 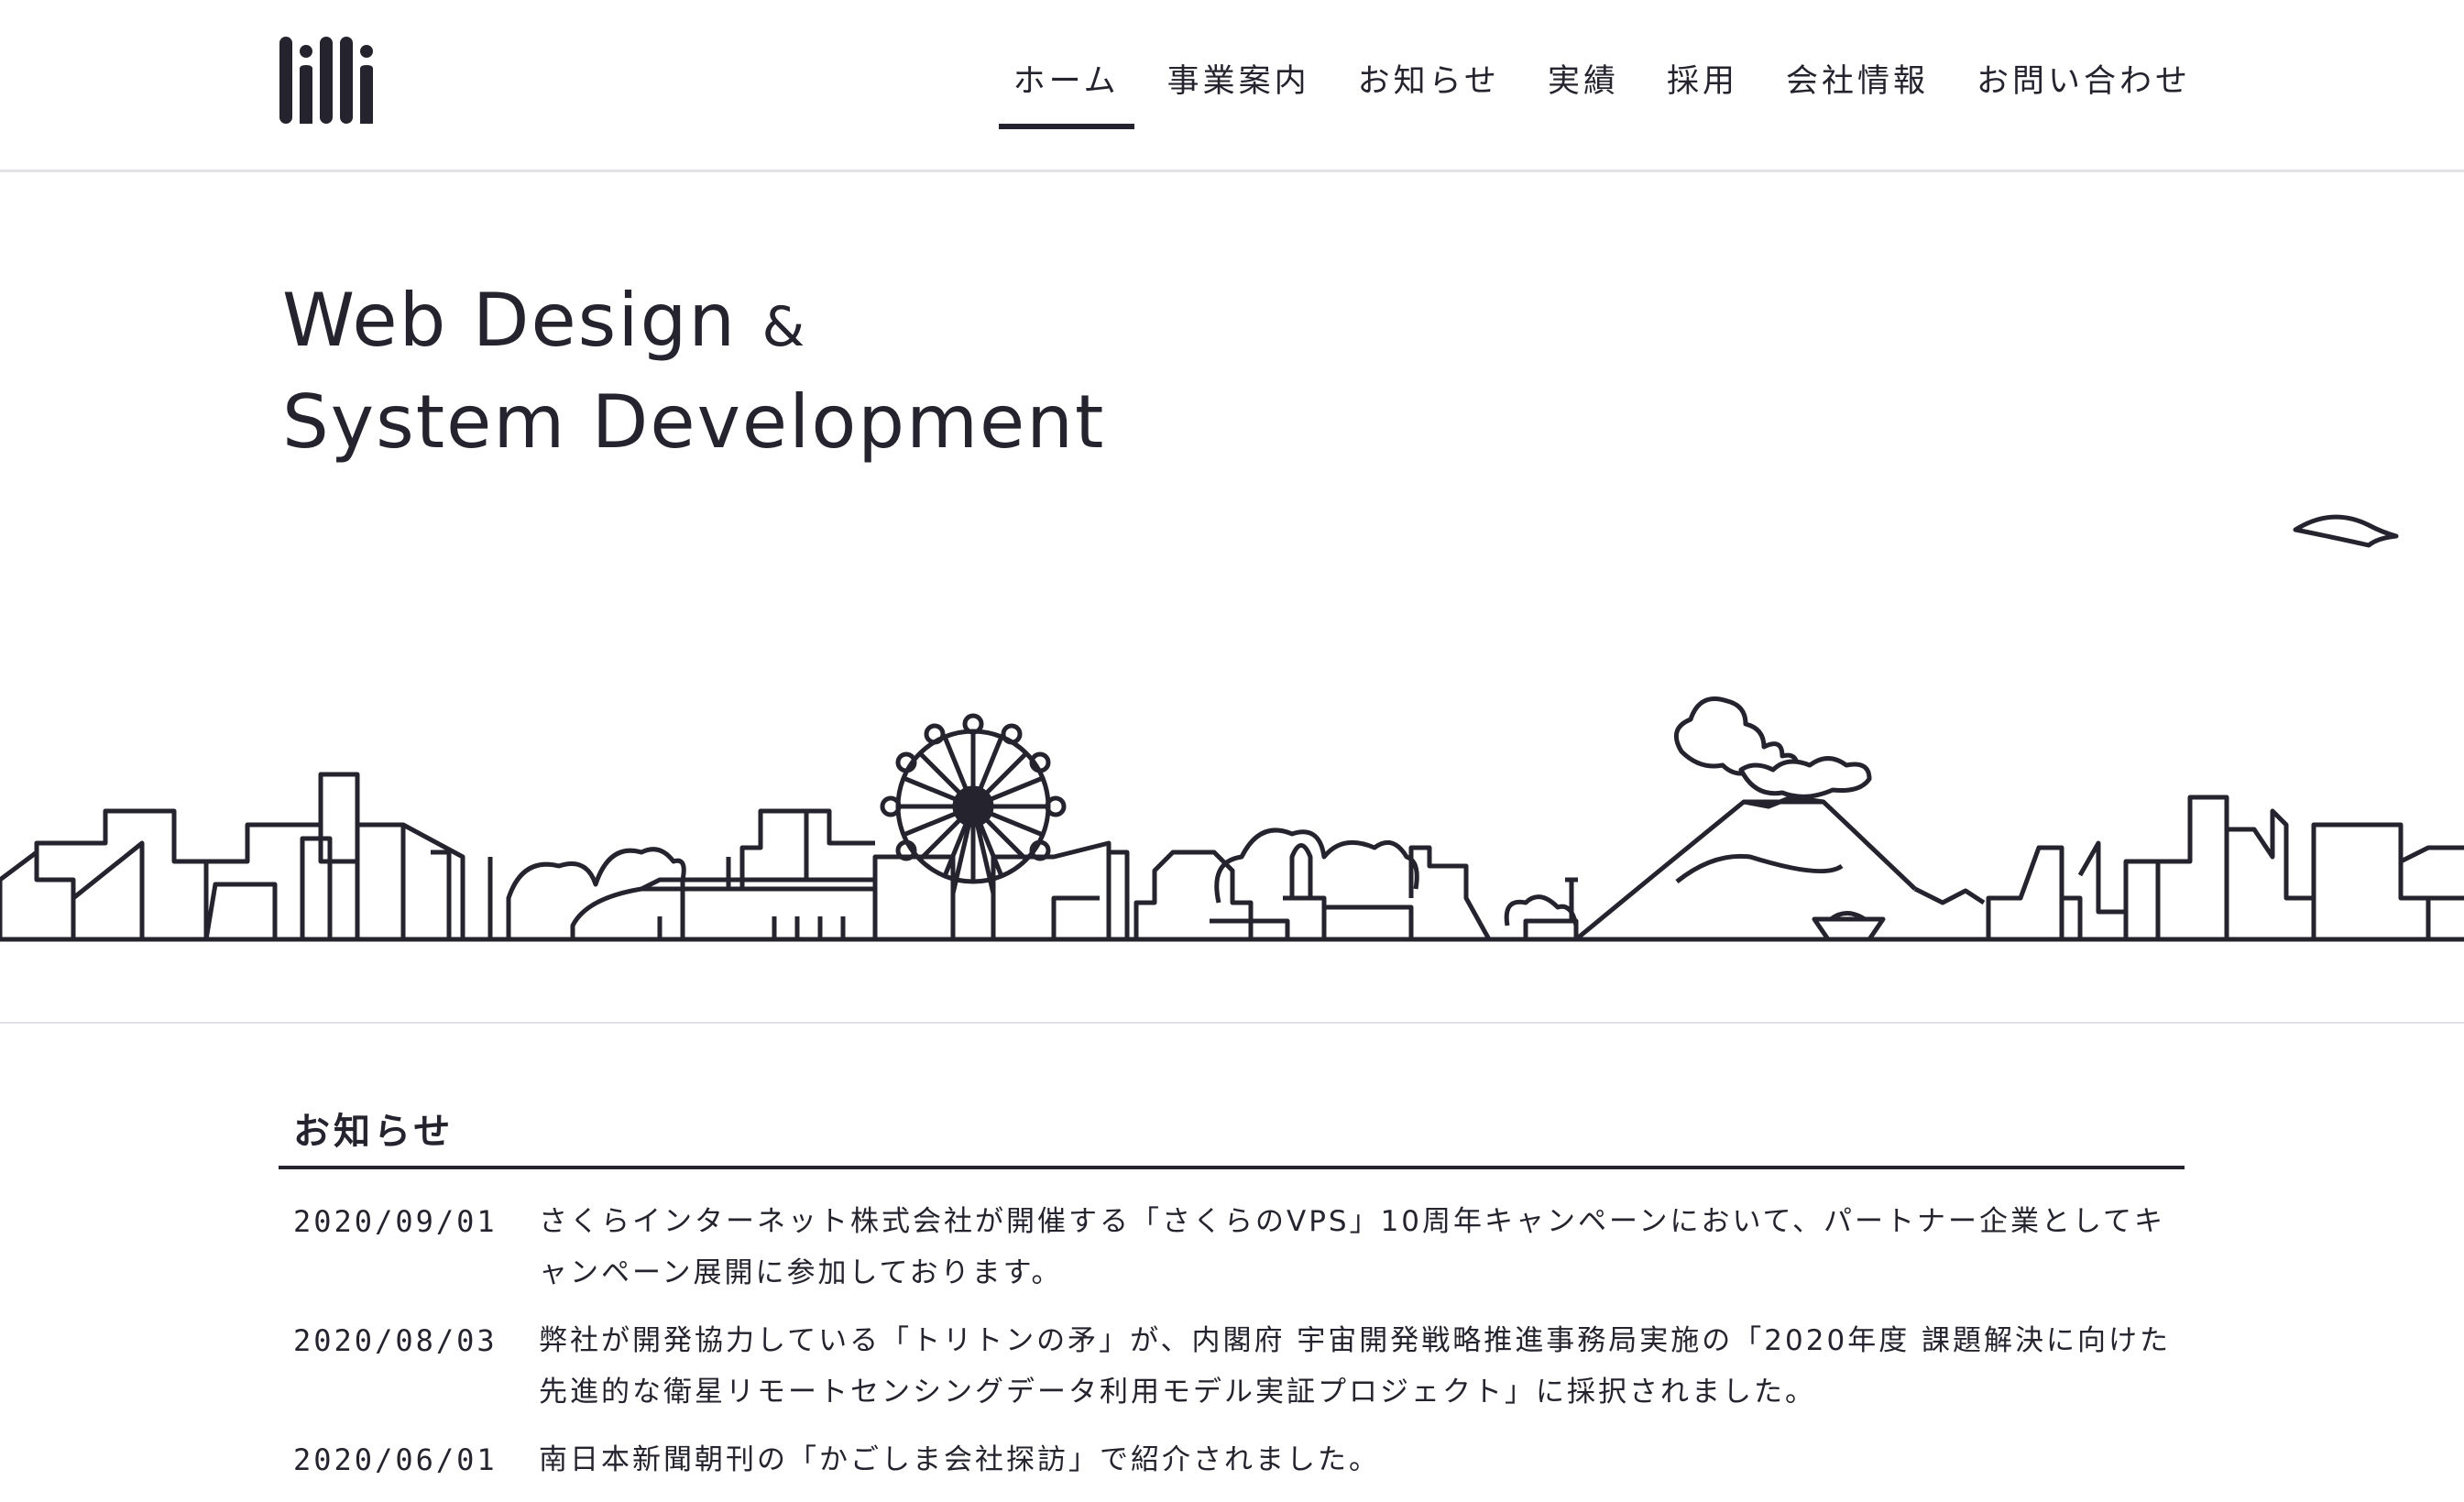 I want to click on boat-icon, so click(x=1849, y=926).